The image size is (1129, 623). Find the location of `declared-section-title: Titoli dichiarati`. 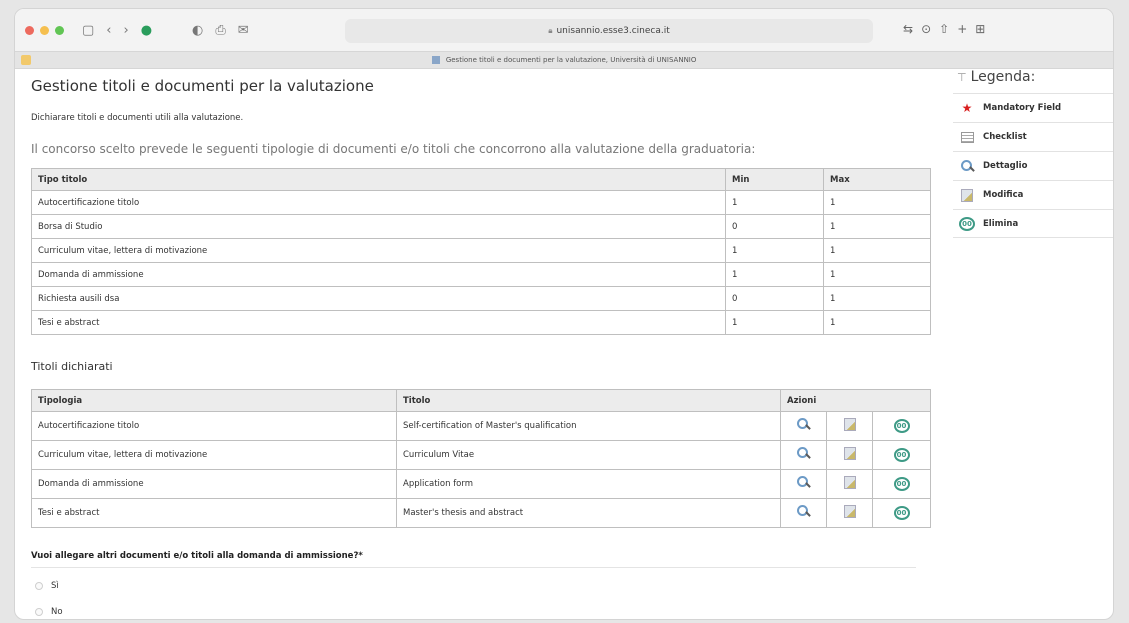

declared-section-title: Titoli dichiarati is located at coordinates (72, 366).